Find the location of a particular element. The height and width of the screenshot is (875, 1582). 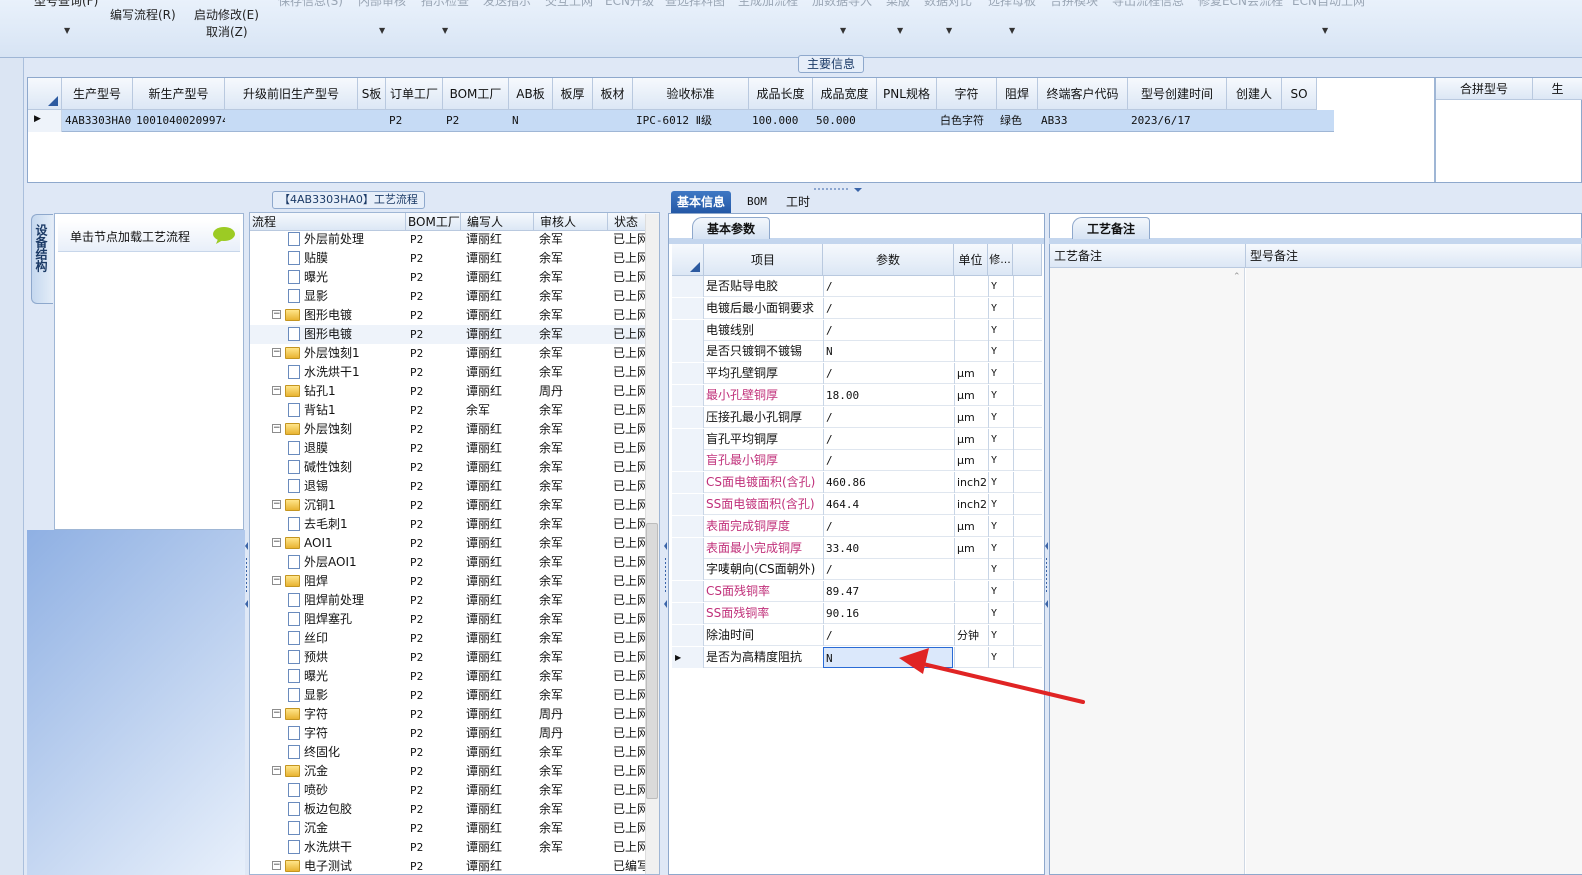

tree-node: − 外层蚀刻 is located at coordinates (338, 429).